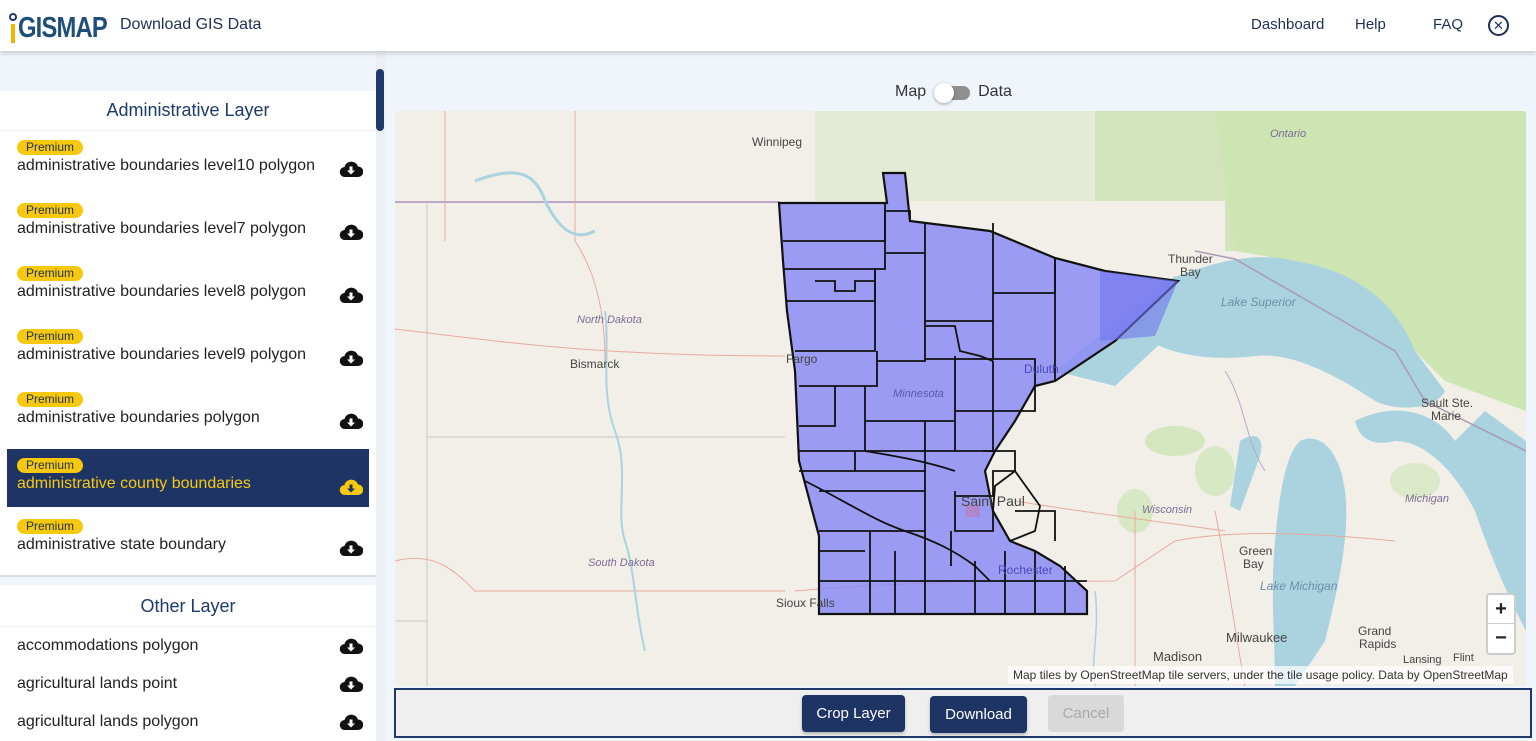 This screenshot has width=1536, height=741. What do you see at coordinates (188, 606) in the screenshot?
I see `other-layer-heading: Other Layer` at bounding box center [188, 606].